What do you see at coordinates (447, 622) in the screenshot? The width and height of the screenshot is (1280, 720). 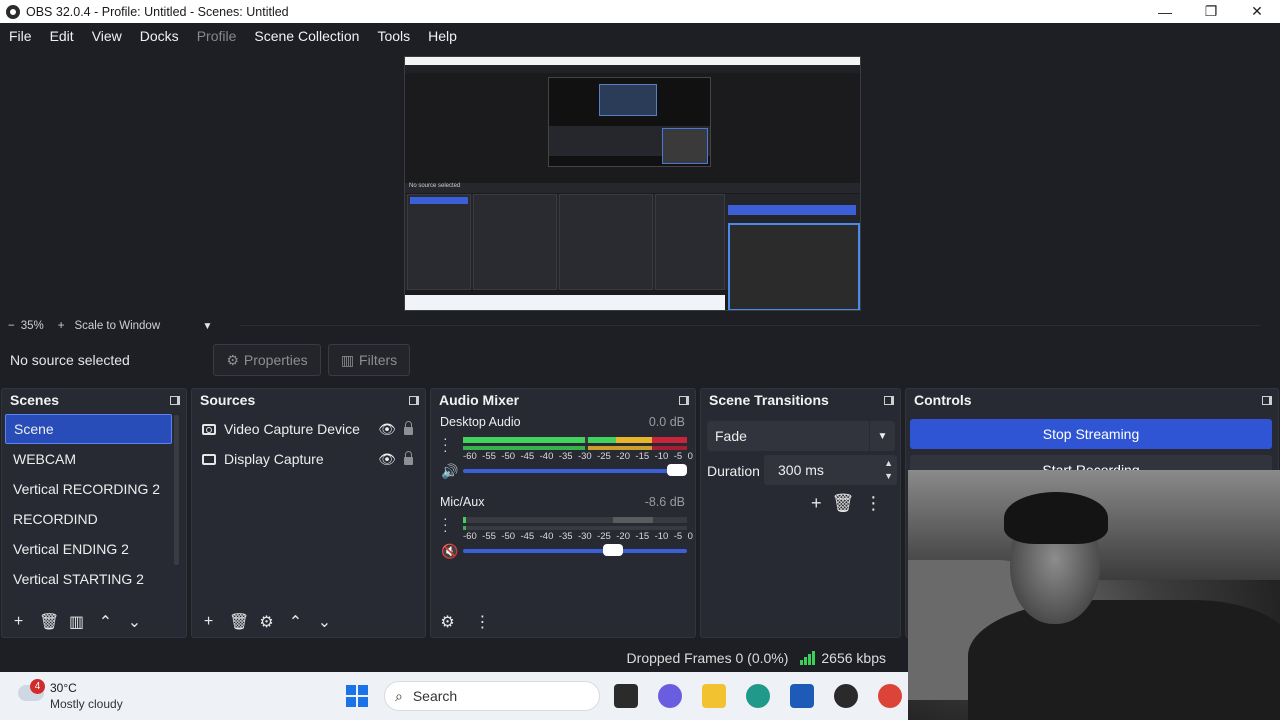 I see `advanced-audio-gear-icon: ⚙` at bounding box center [447, 622].